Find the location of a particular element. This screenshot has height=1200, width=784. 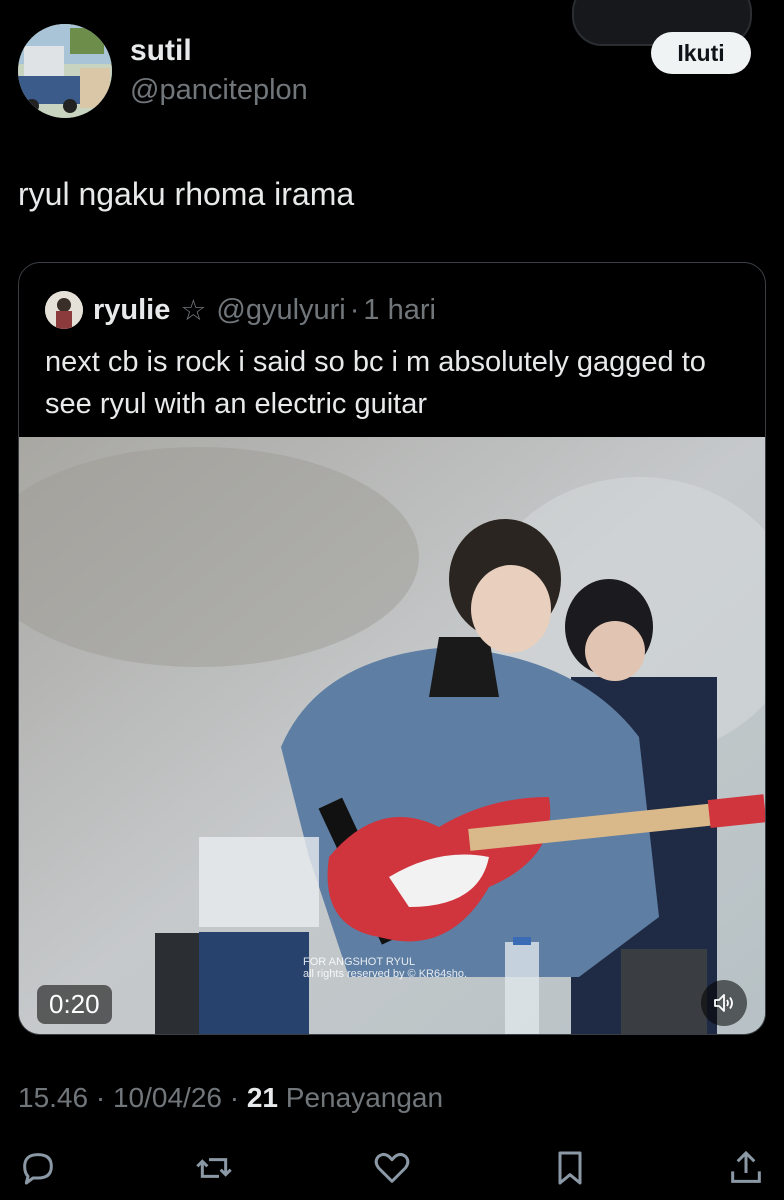

quote-header: ryulie ☆ @gyulyuri · 1 hari is located at coordinates (240, 310).